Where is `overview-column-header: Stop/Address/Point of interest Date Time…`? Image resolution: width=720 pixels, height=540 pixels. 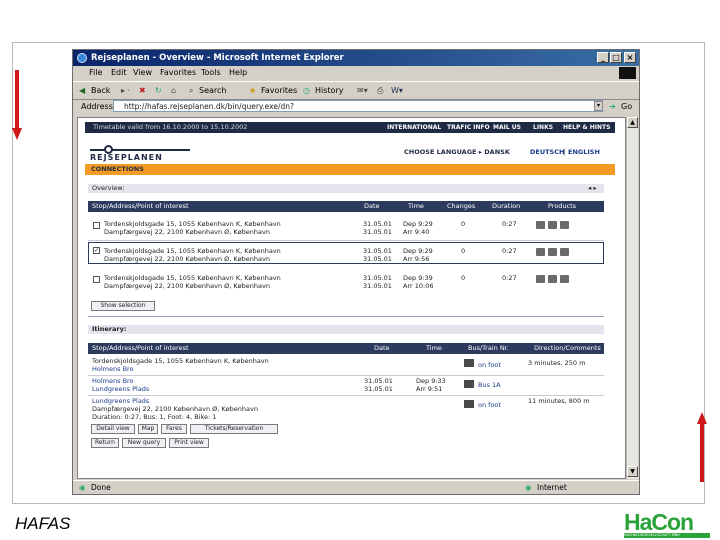 overview-column-header: Stop/Address/Point of interest Date Time… is located at coordinates (346, 206).